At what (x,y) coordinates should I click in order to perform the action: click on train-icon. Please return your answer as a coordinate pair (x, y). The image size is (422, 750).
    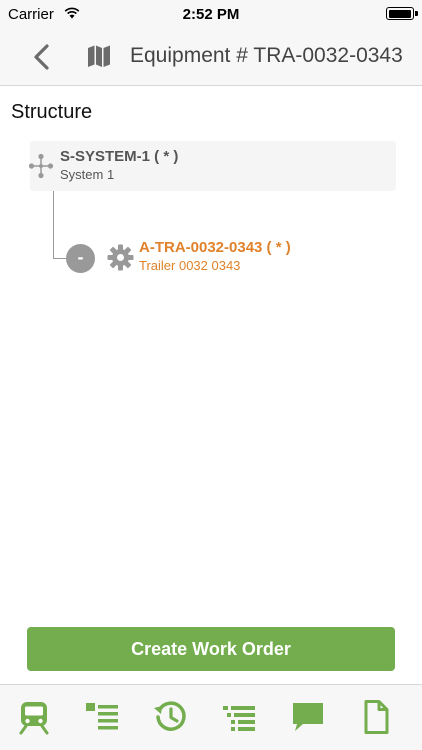
    Looking at the image, I should click on (34, 717).